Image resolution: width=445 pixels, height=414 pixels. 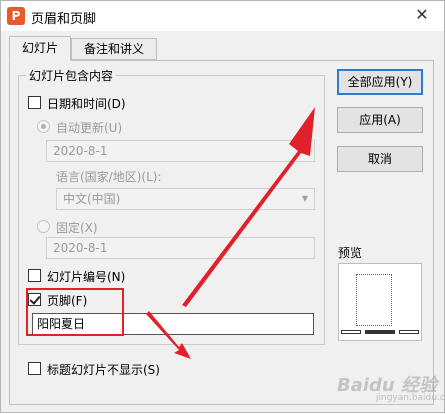 I want to click on preview-date-placeholder, so click(x=351, y=332).